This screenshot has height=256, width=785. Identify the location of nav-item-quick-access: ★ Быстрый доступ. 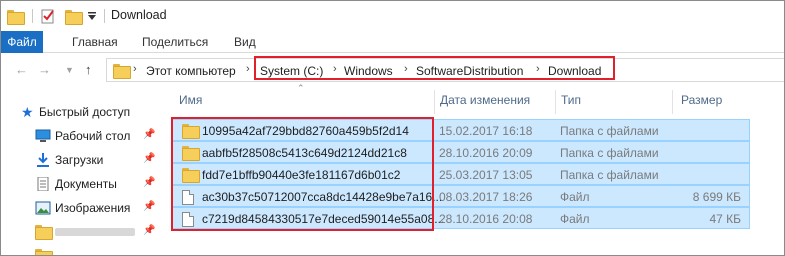
(81, 112).